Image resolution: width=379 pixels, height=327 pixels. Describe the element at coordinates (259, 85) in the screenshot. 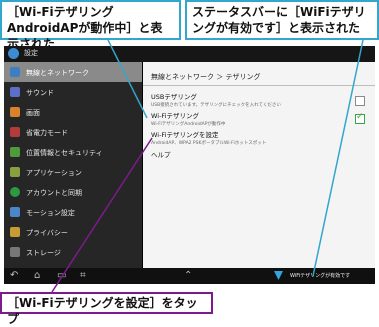

I see `breadcrumb-divider` at that location.